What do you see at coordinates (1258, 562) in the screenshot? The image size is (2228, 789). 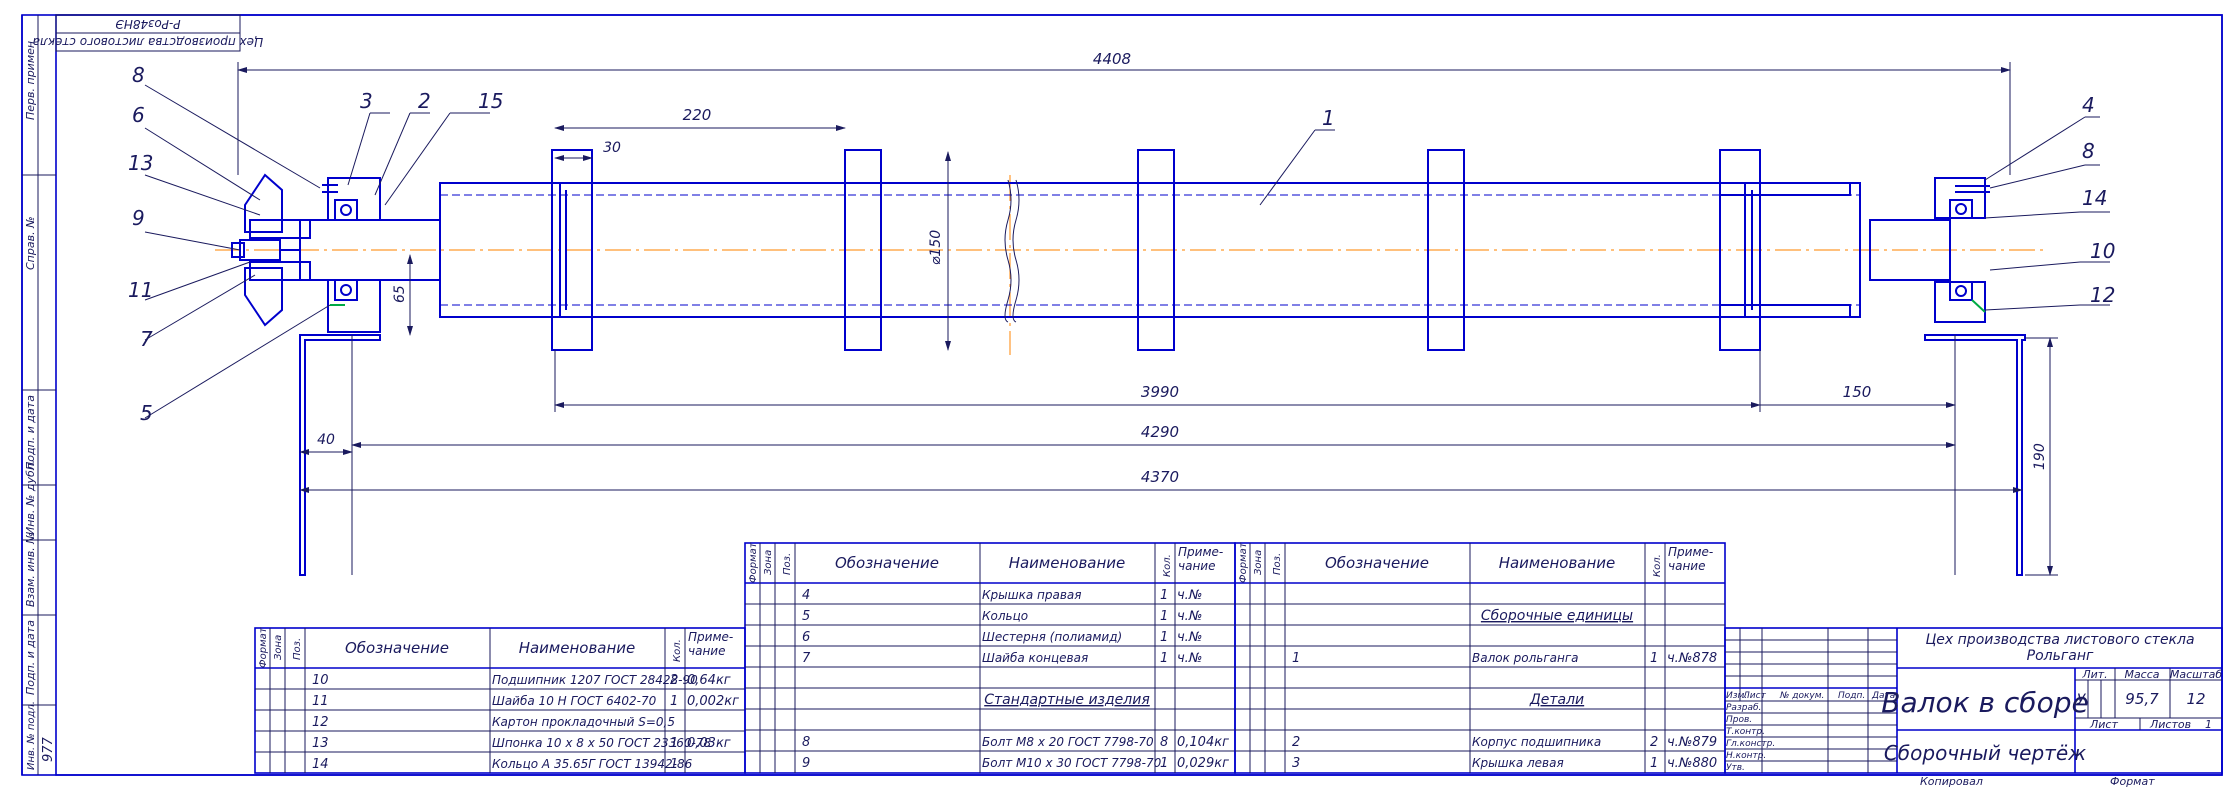 I see `spec-right-h-zone: Зона` at bounding box center [1258, 562].